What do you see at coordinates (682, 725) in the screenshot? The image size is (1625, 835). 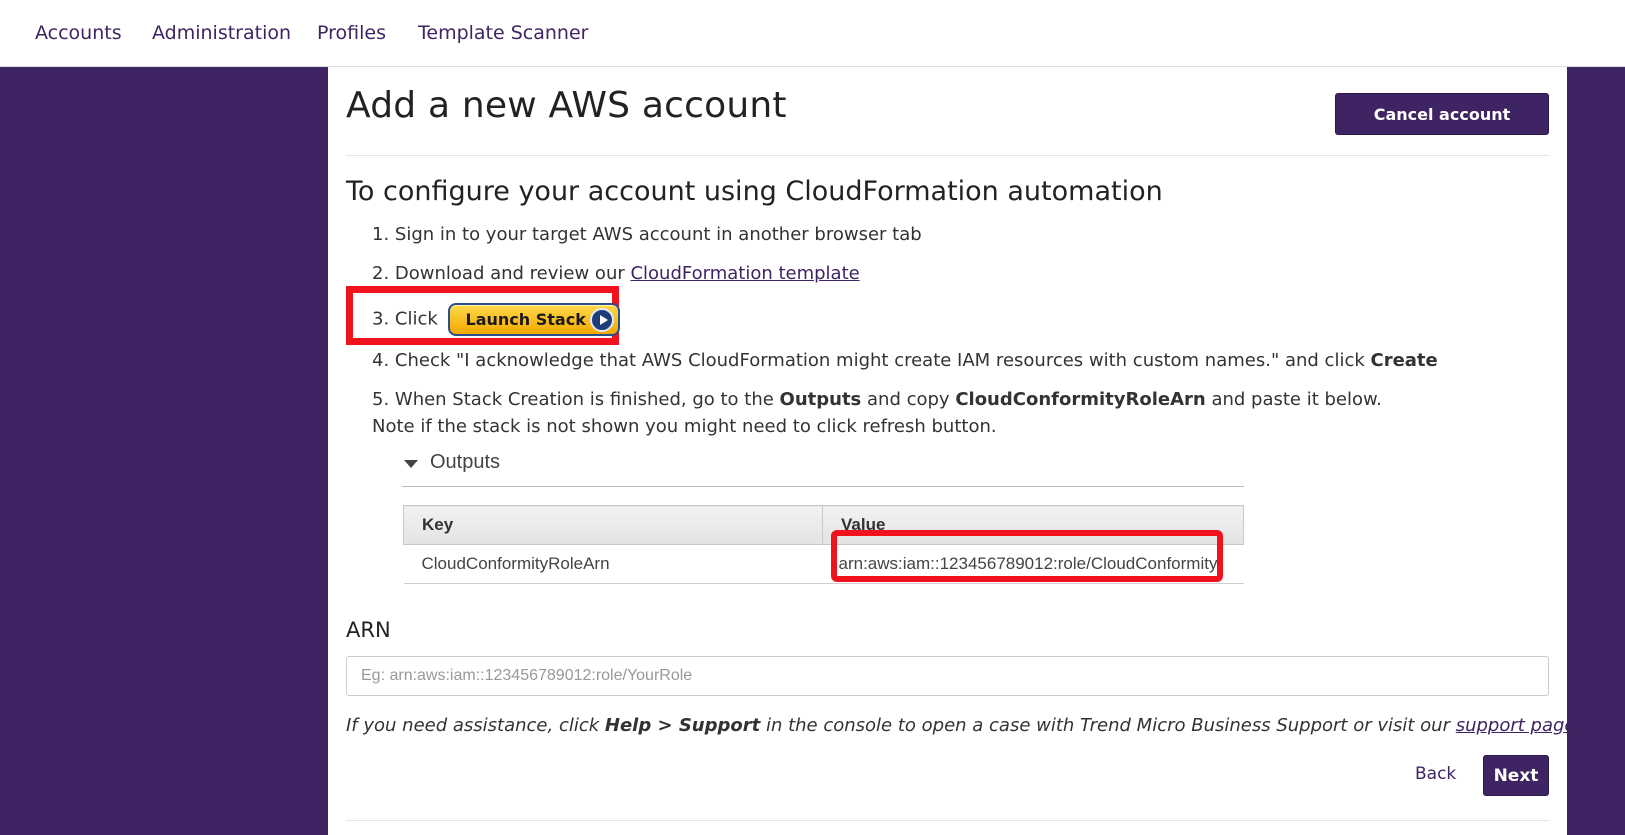 I see `help-support-path: Help > Support` at bounding box center [682, 725].